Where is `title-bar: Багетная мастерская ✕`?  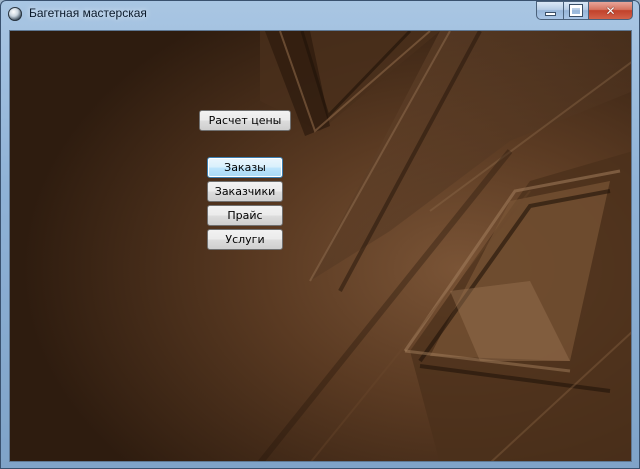
title-bar: Багетная мастерская ✕ is located at coordinates (320, 15).